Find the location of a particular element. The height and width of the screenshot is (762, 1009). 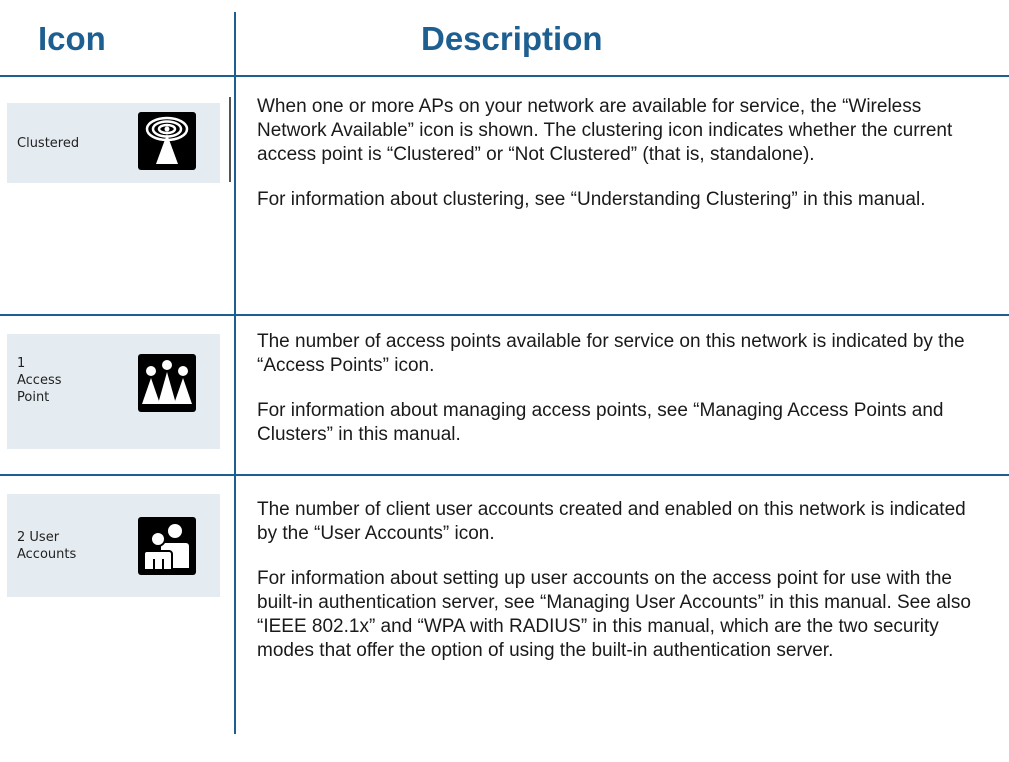

icon-cell-clustered: Clustered is located at coordinates (113, 143).